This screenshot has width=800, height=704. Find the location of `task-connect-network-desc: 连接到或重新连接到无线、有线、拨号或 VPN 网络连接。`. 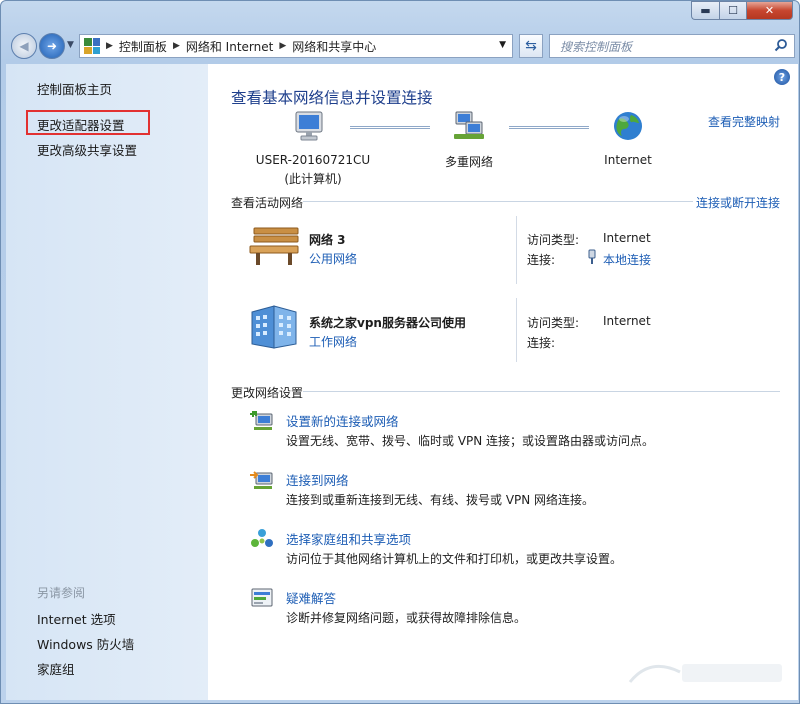

task-connect-network-desc: 连接到或重新连接到无线、有线、拨号或 VPN 网络连接。 is located at coordinates (440, 499).